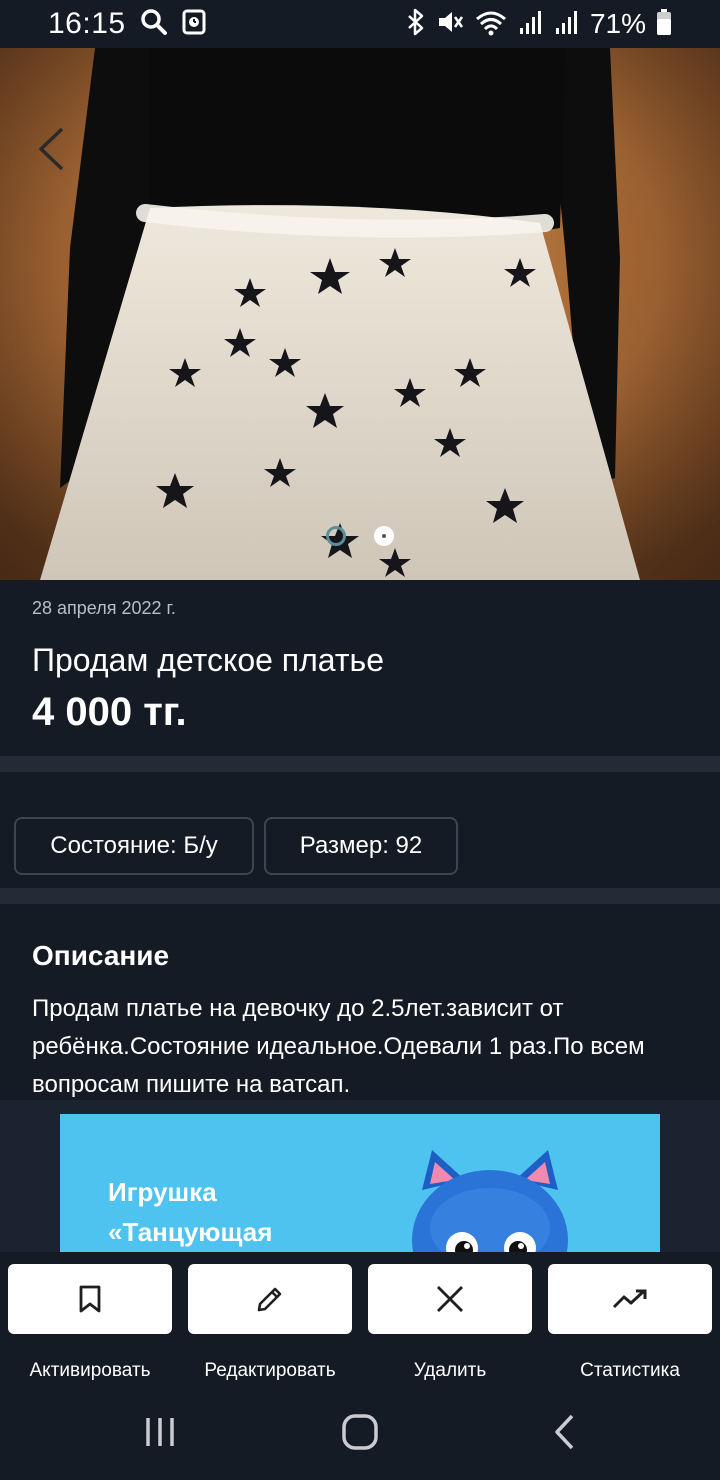 The width and height of the screenshot is (720, 1480). I want to click on home-icon, so click(360, 1432).